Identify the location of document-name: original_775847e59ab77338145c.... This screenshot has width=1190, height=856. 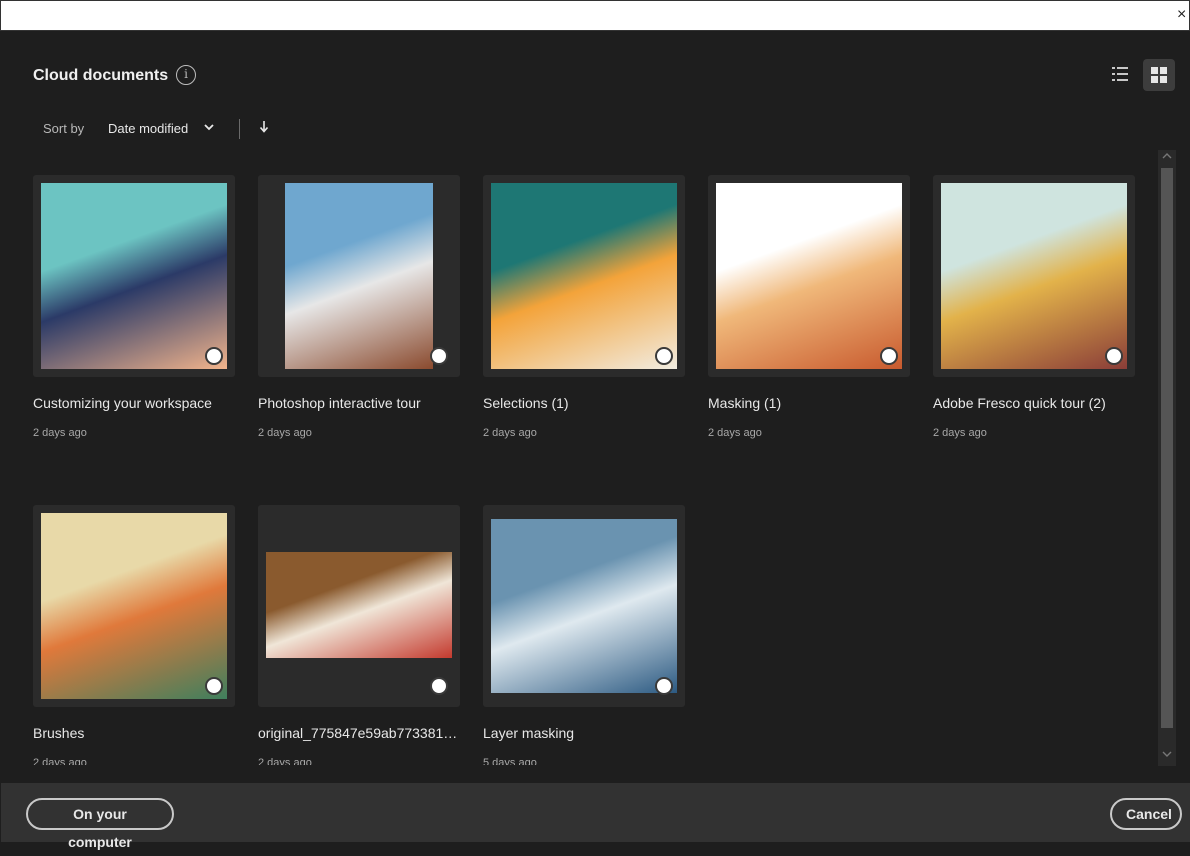
(359, 733).